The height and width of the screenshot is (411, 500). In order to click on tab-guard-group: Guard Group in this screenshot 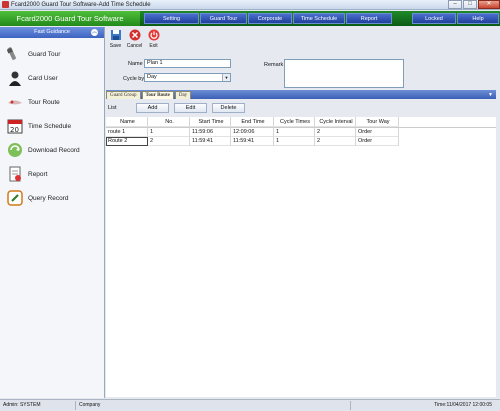, I will do `click(123, 95)`.